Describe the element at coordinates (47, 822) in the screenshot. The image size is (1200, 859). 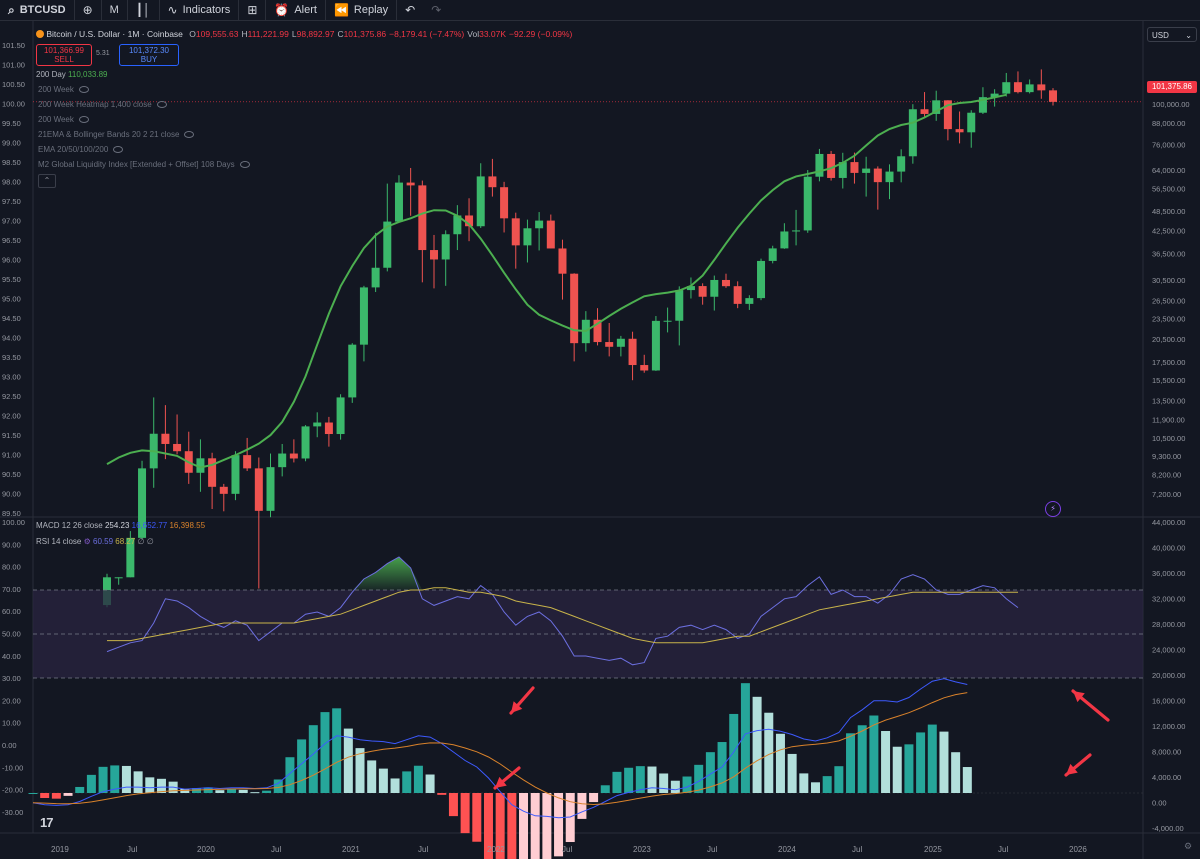
I see `tradingview-logo: 17` at that location.